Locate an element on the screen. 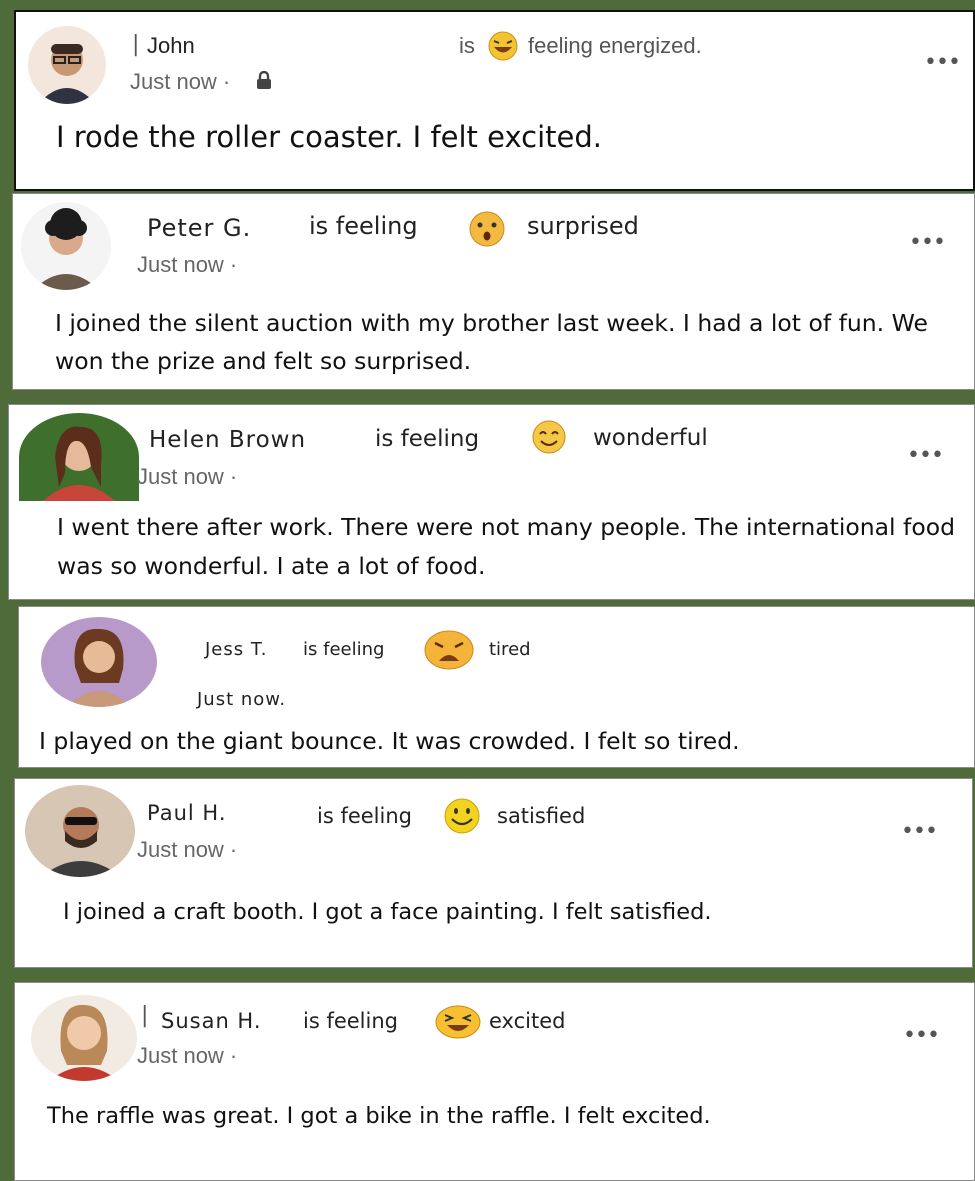 The image size is (975, 1181). author-name: John is located at coordinates (171, 46).